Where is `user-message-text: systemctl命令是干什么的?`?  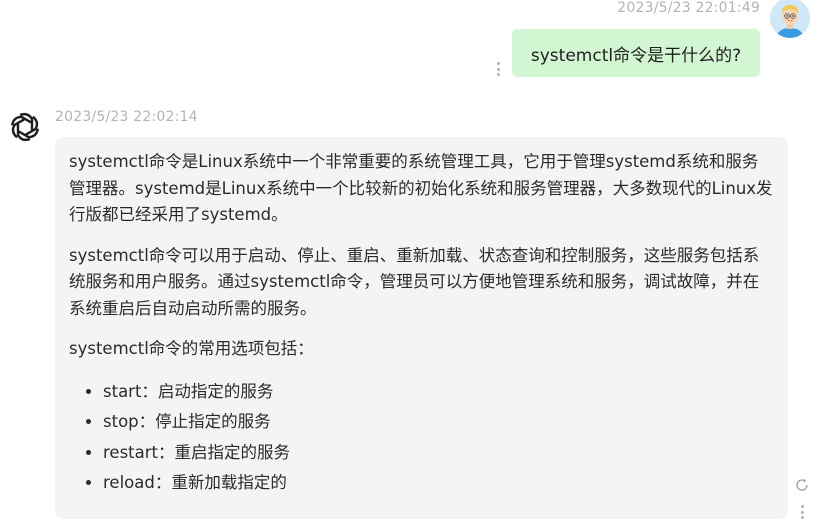
user-message-text: systemctl命令是干什么的? is located at coordinates (636, 55).